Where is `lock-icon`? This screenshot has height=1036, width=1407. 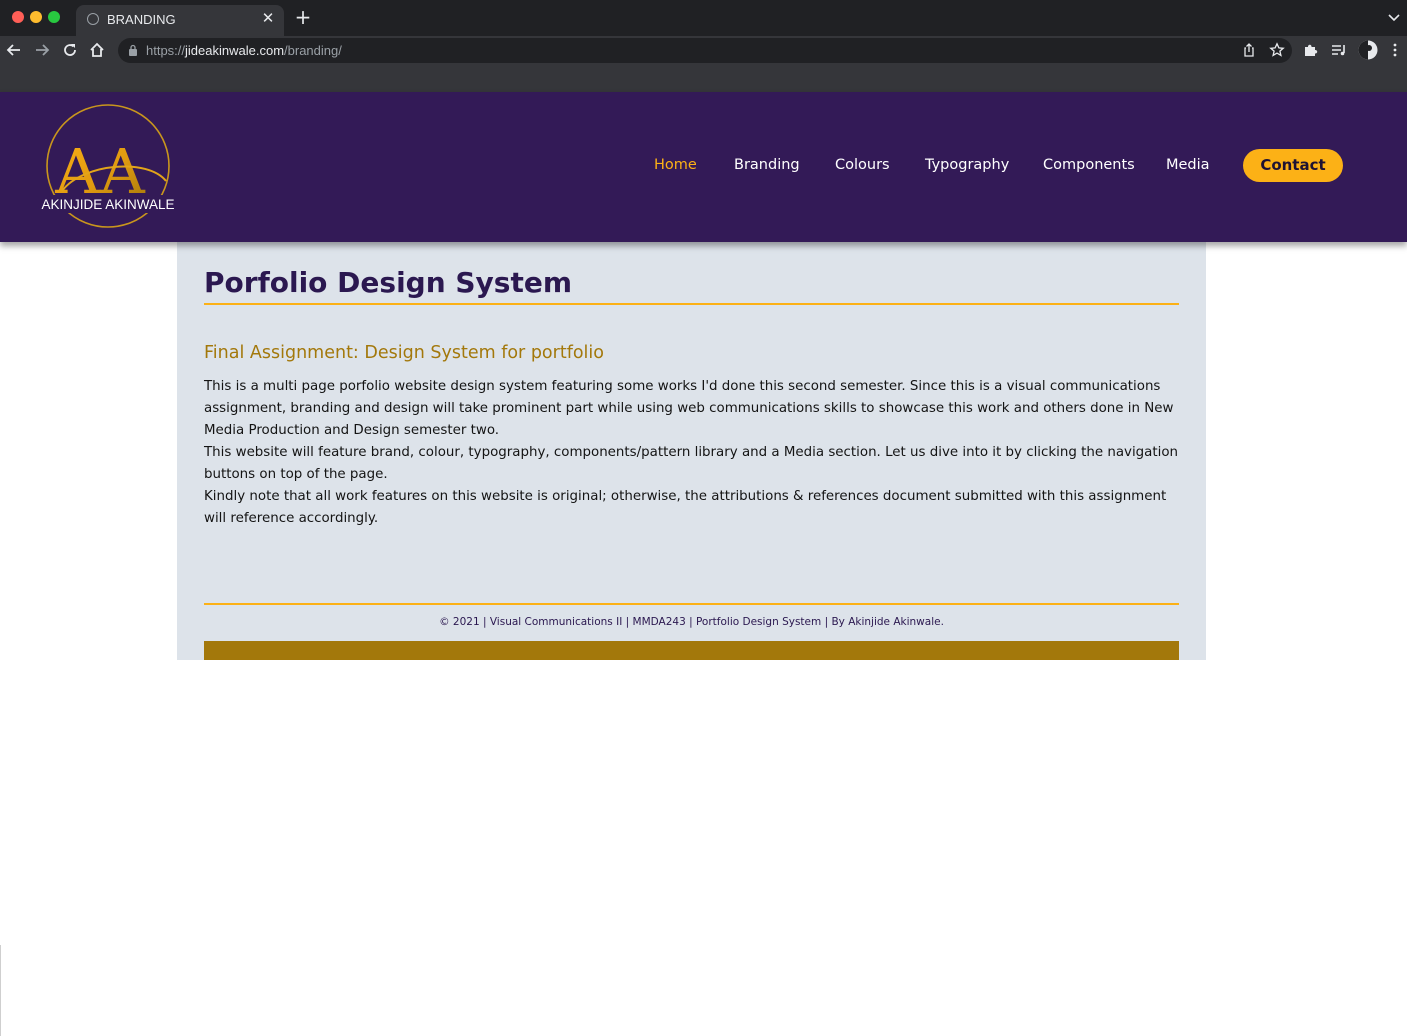 lock-icon is located at coordinates (133, 50).